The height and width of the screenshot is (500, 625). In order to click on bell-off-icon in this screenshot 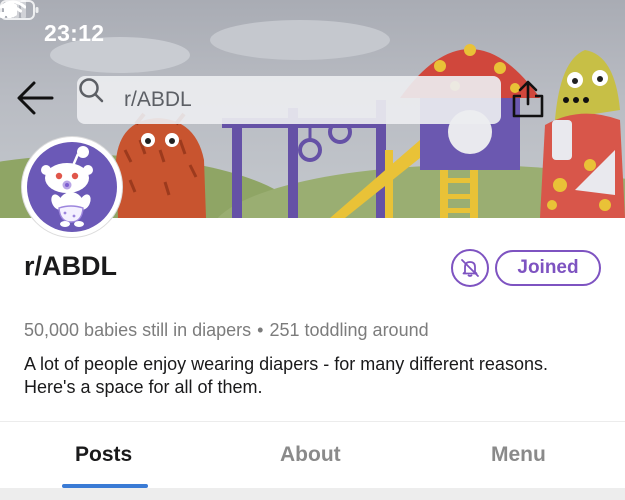, I will do `click(470, 268)`.